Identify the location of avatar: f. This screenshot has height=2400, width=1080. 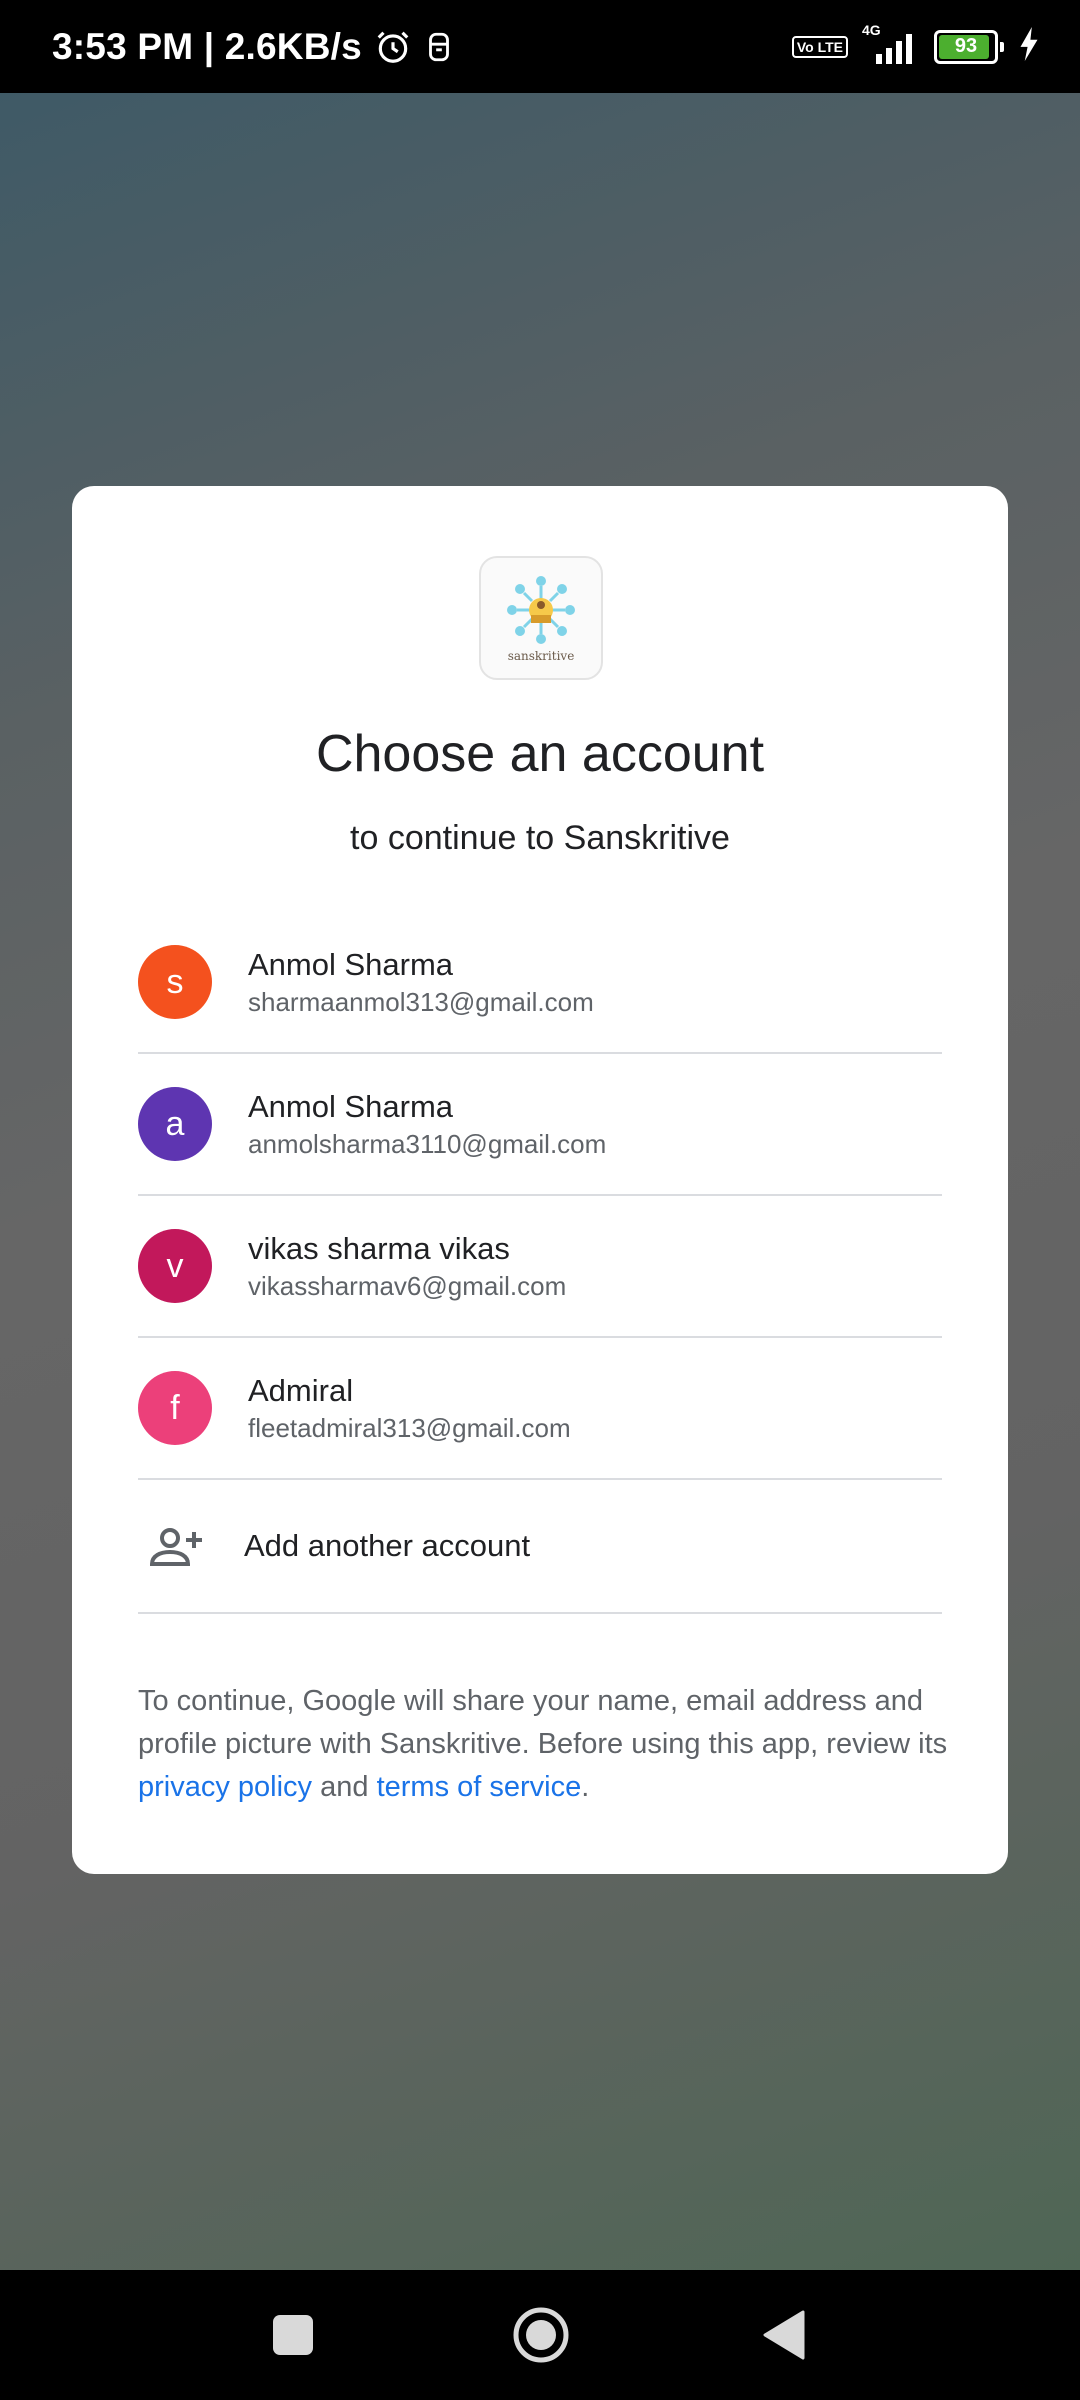
(175, 1408).